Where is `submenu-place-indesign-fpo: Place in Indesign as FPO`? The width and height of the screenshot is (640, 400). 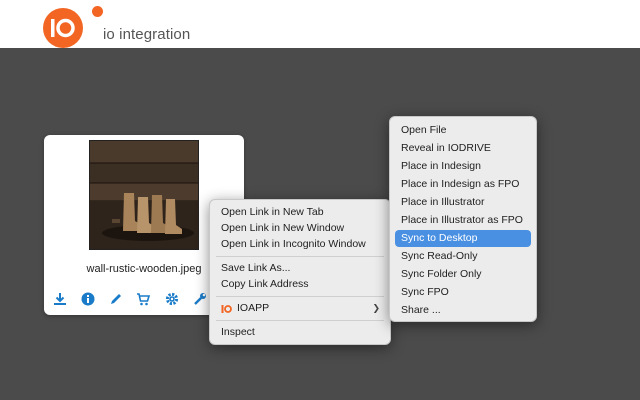 submenu-place-indesign-fpo: Place in Indesign as FPO is located at coordinates (463, 184).